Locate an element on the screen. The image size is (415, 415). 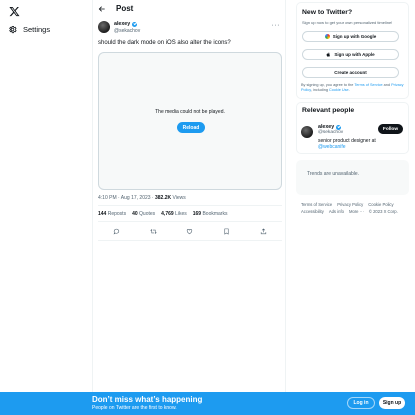
bookmarks-stat: 169 Bookmarks is located at coordinates (210, 214).